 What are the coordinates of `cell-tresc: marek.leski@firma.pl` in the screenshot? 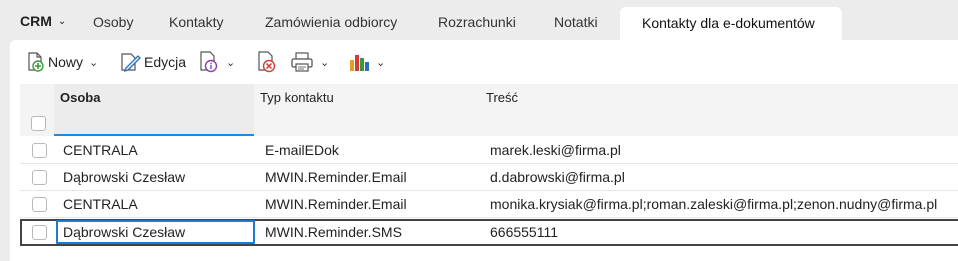 It's located at (555, 150).